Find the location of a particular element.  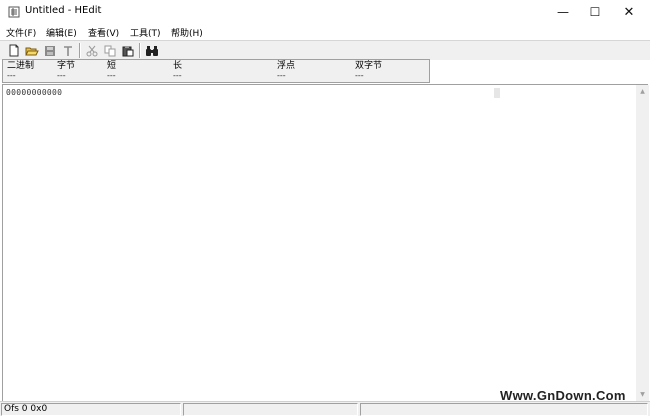

inspector-float: 浮点 --- is located at coordinates (286, 70).